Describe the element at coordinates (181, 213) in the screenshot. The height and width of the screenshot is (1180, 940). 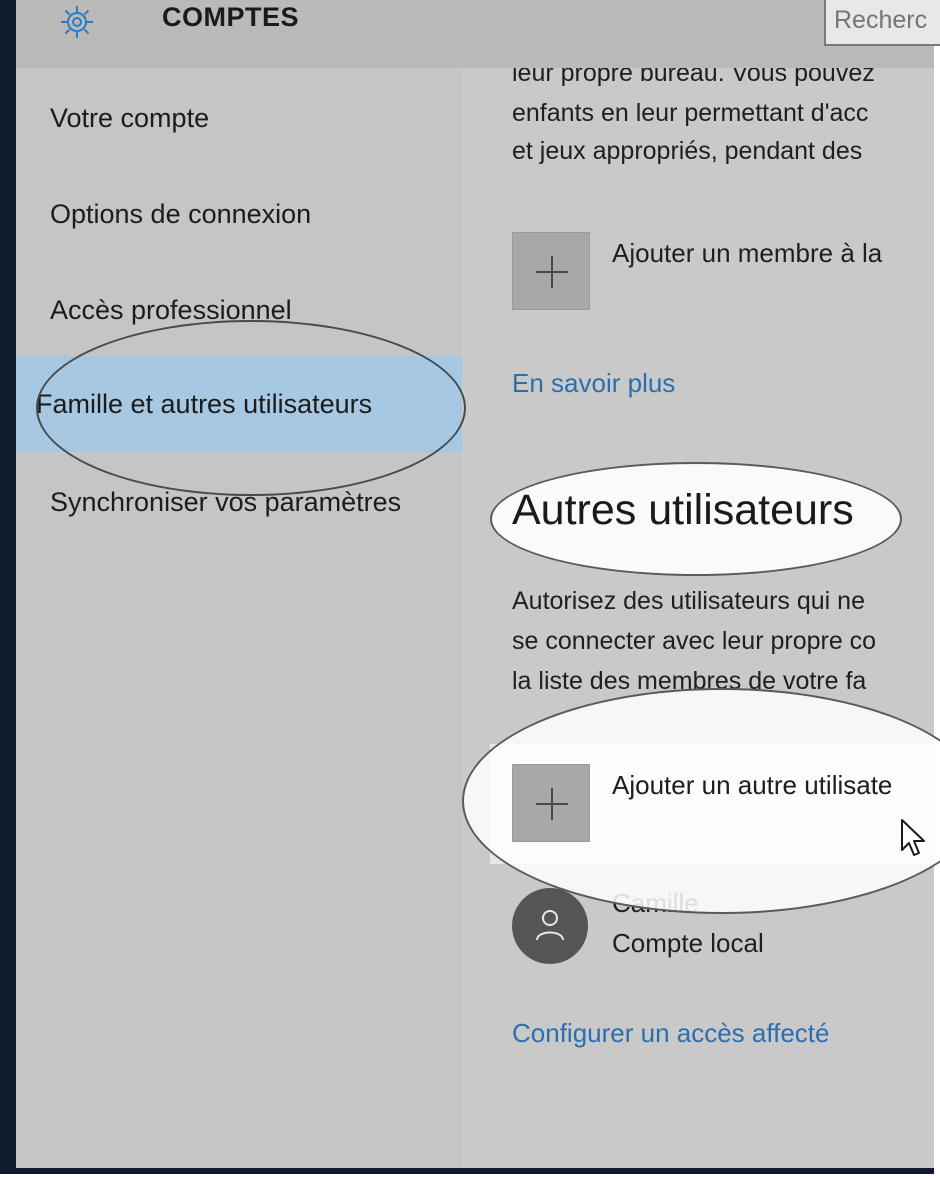
I see `sidebar-item-label: Options de connexion` at that location.